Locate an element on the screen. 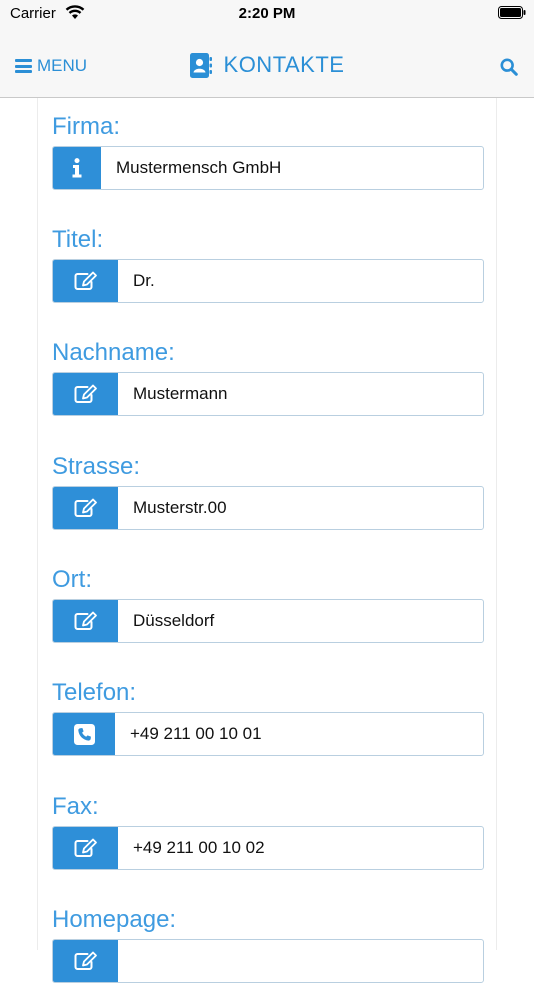 The image size is (534, 983). field-label: Fax: is located at coordinates (75, 806).